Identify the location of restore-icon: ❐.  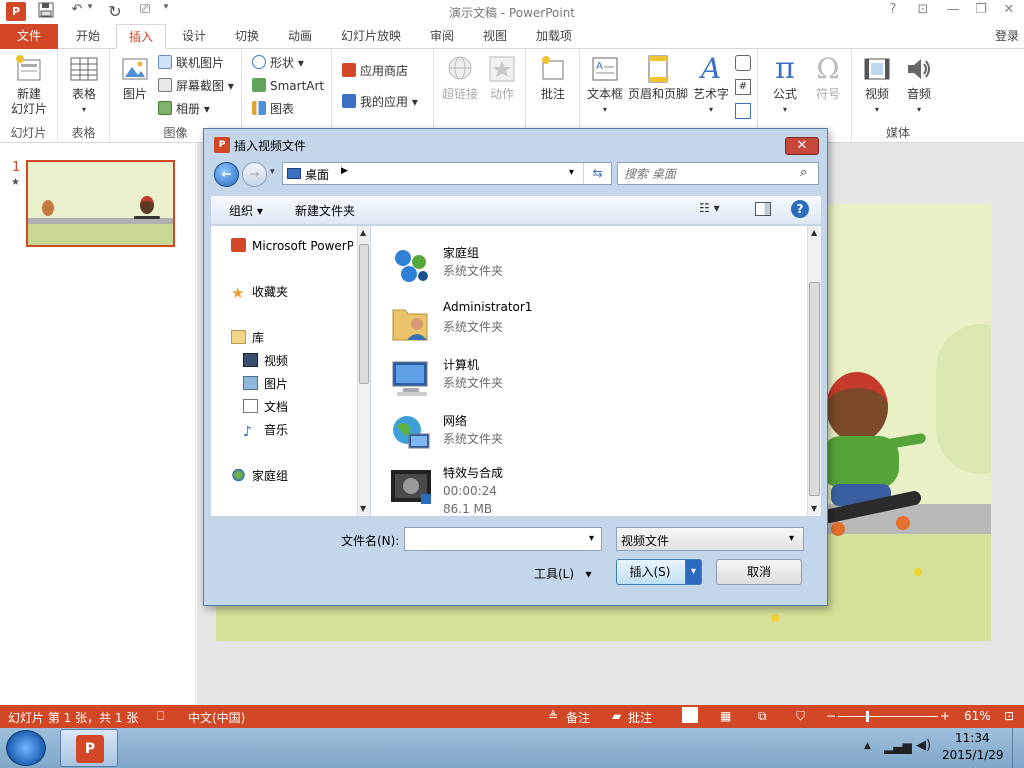
(981, 12).